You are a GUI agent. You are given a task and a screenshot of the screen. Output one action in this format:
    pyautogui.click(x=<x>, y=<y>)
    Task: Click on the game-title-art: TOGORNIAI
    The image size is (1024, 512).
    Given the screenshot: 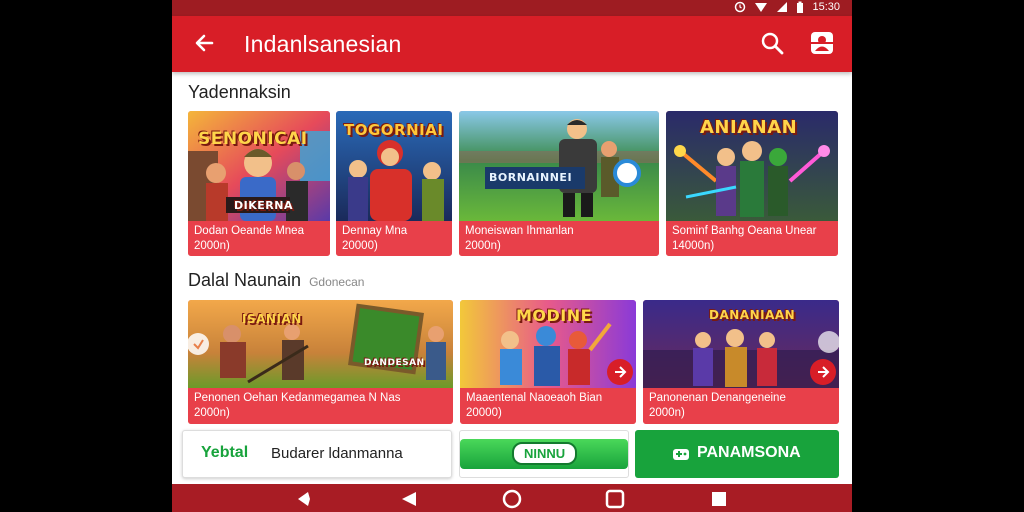 What is the action you would take?
    pyautogui.click(x=394, y=130)
    